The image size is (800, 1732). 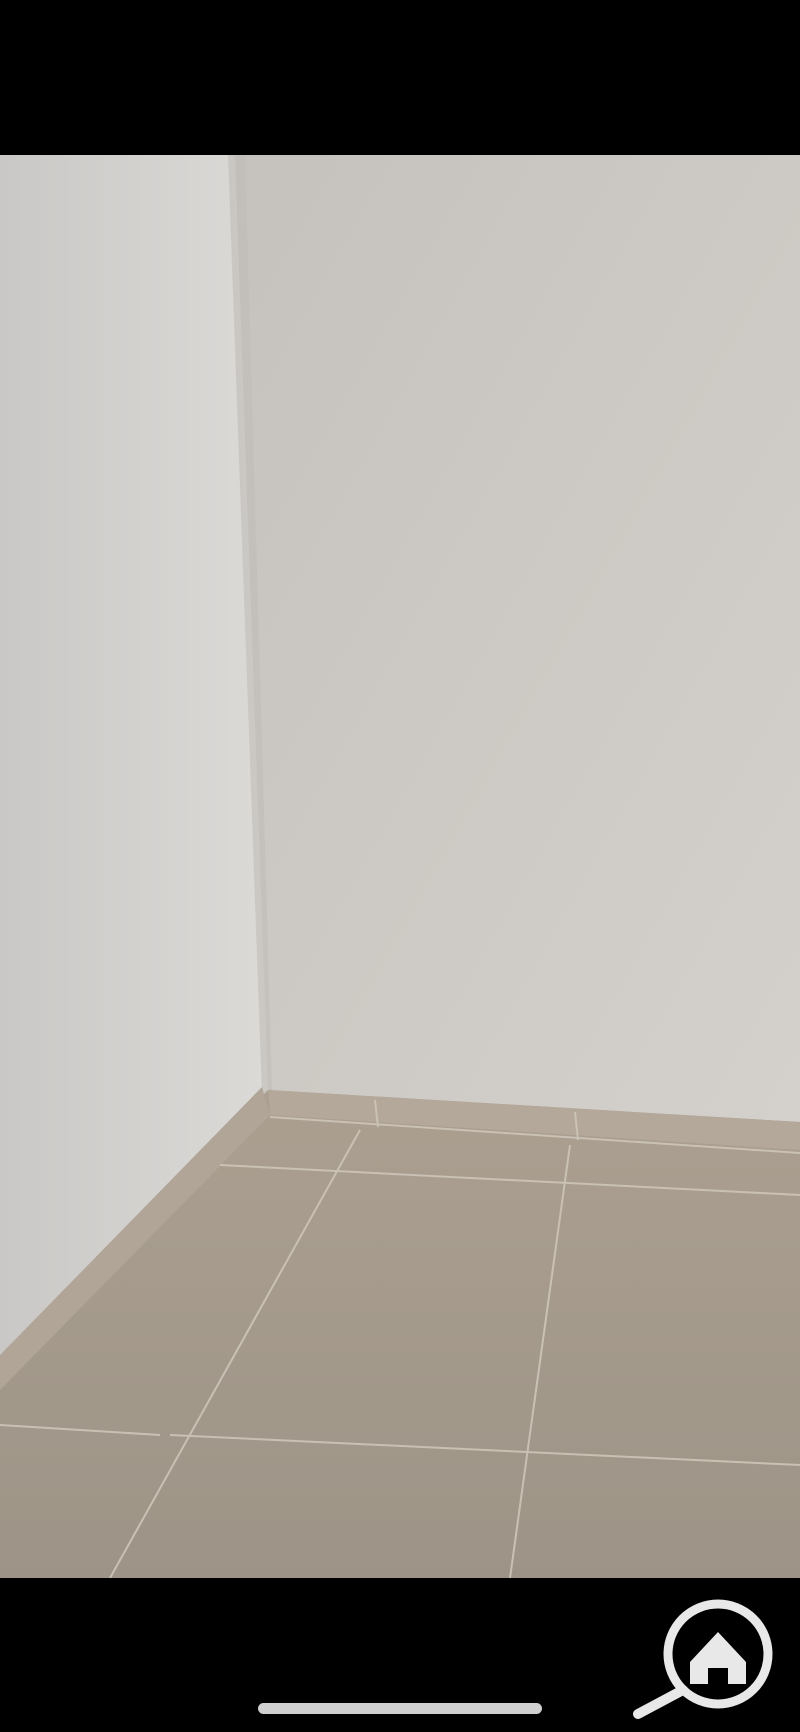 I want to click on home-search-icon, so click(x=708, y=1657).